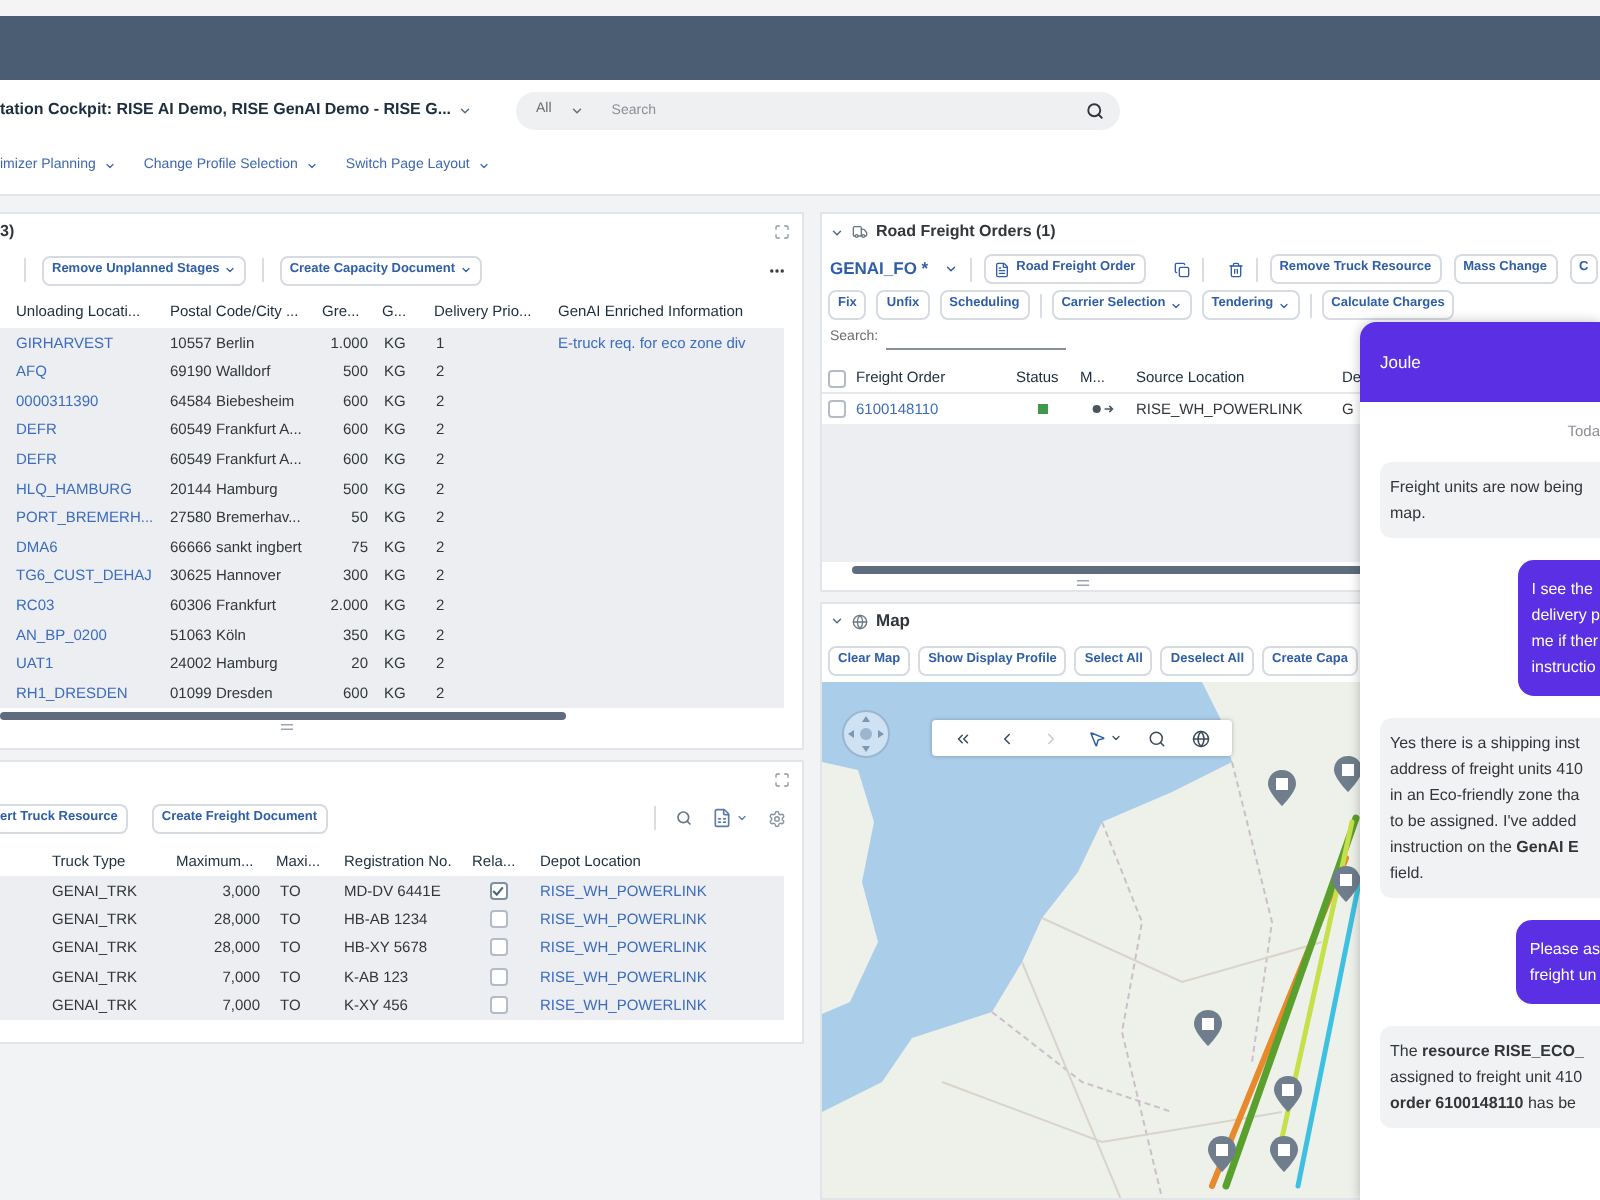  I want to click on document-icon, so click(1002, 269).